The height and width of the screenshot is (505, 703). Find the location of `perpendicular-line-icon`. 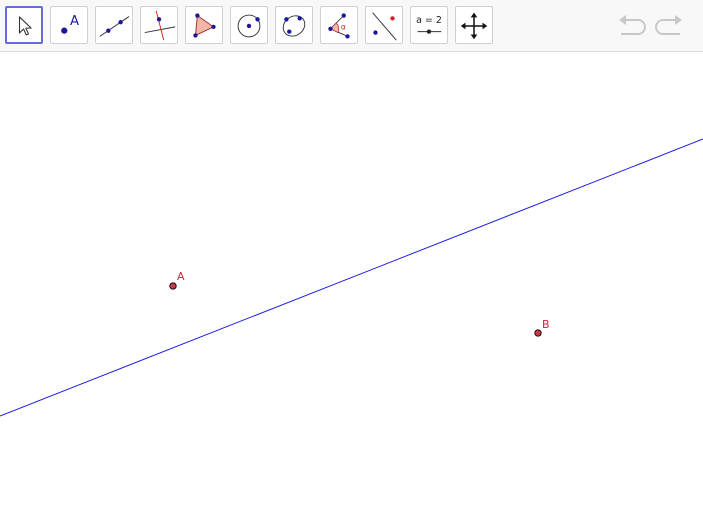

perpendicular-line-icon is located at coordinates (160, 25).